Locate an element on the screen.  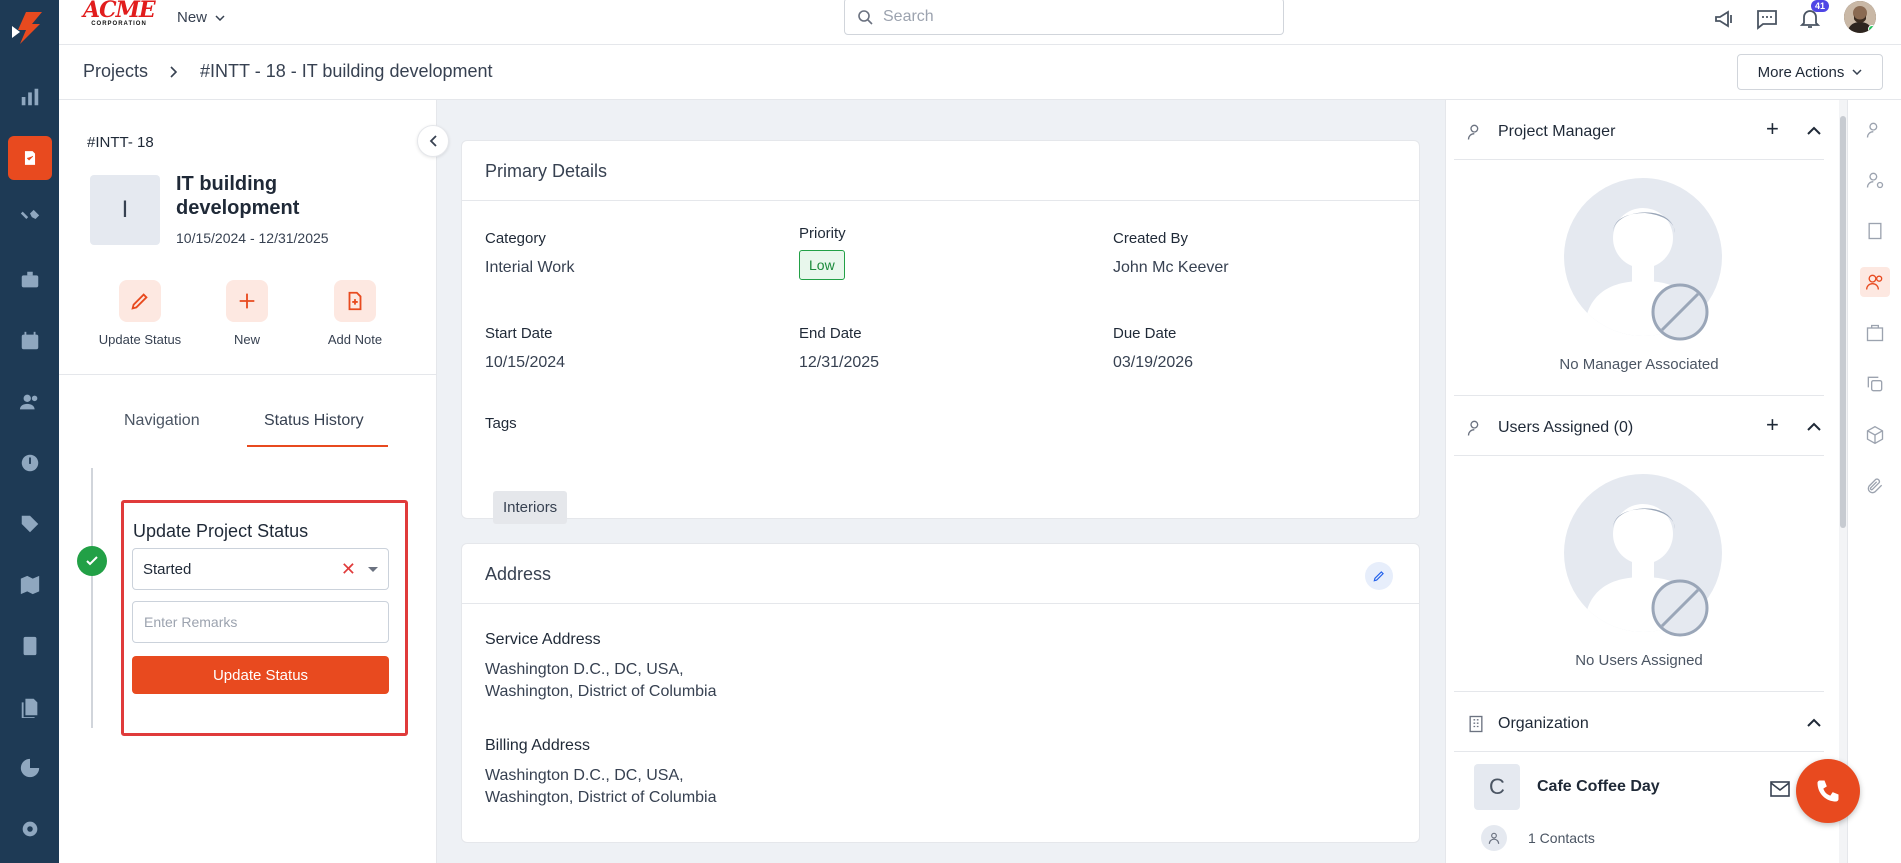
new-menu-button: New is located at coordinates (201, 17).